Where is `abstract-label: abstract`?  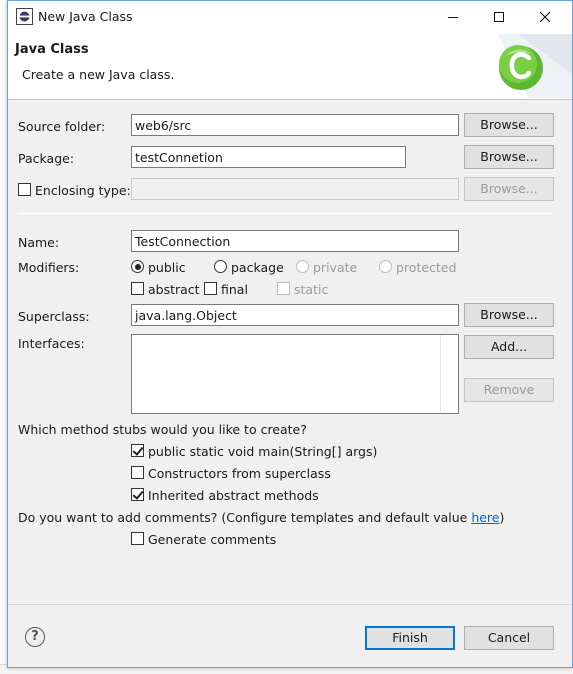 abstract-label: abstract is located at coordinates (174, 289).